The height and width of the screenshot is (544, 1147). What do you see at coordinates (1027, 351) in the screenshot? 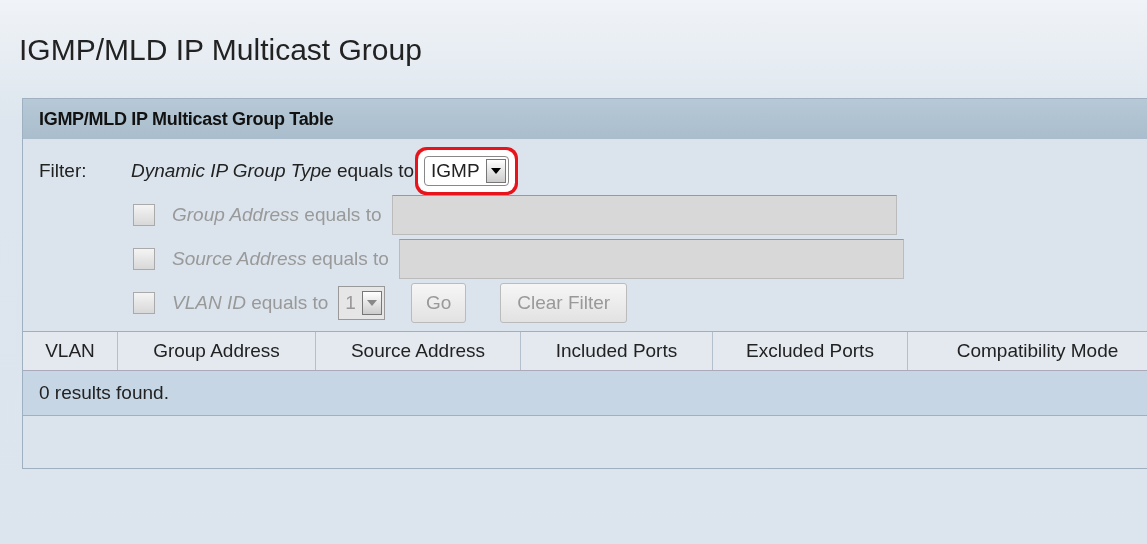
I see `column-header: Compatibility Mode` at bounding box center [1027, 351].